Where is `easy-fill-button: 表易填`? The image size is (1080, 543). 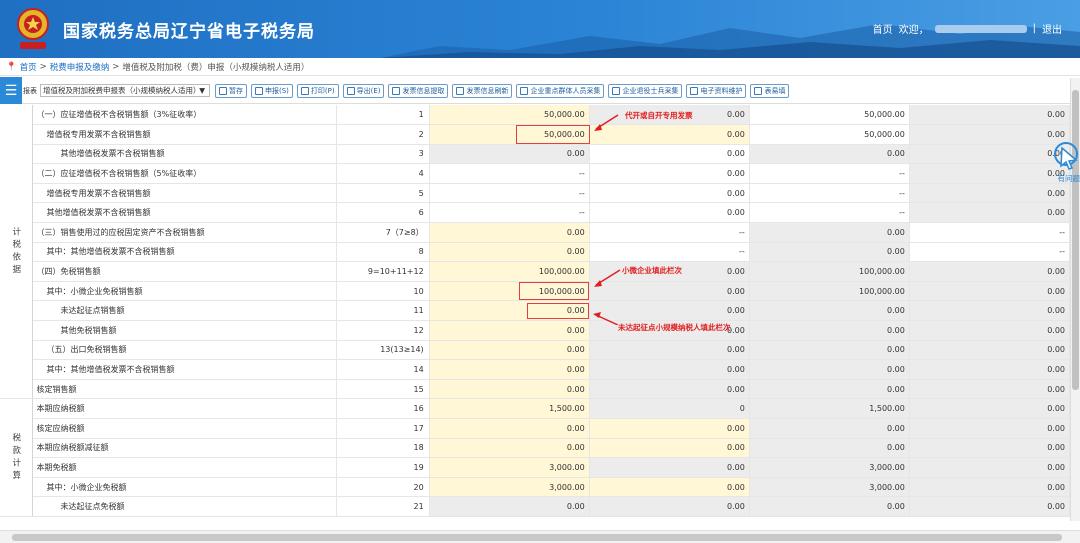 easy-fill-button: 表易填 is located at coordinates (770, 91).